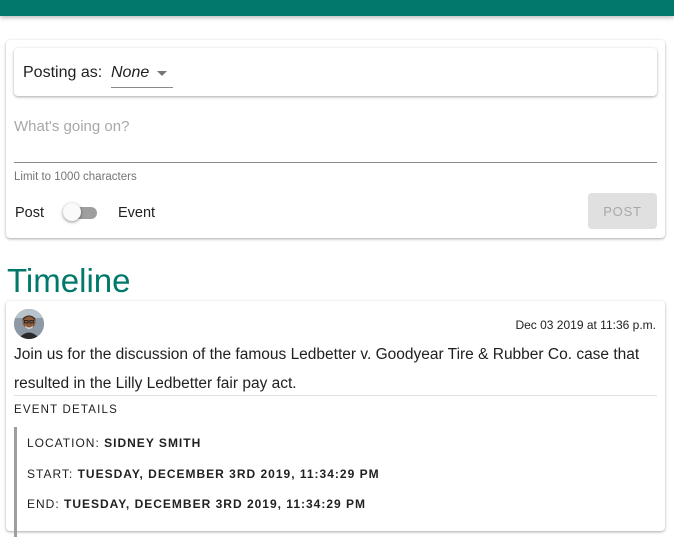 The width and height of the screenshot is (674, 537). I want to click on posting-as-row: Posting as: None, so click(335, 72).